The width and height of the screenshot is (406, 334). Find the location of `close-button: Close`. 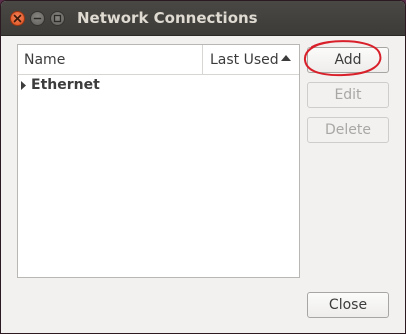

close-button: Close is located at coordinates (348, 305).